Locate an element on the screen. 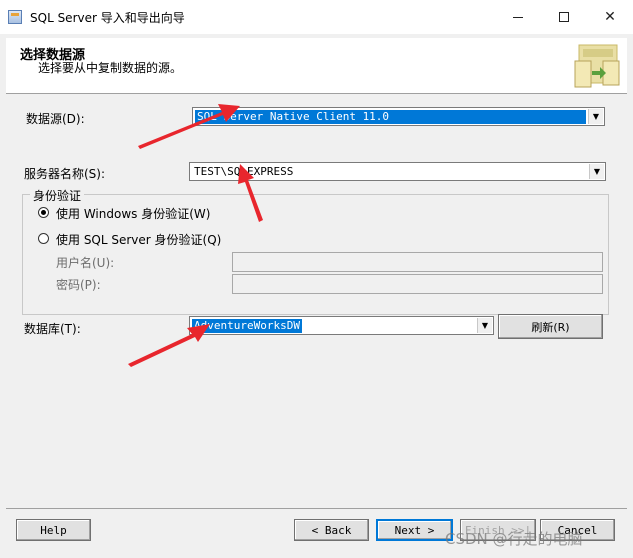 Image resolution: width=633 pixels, height=558 pixels. next-button: Next > is located at coordinates (414, 530).